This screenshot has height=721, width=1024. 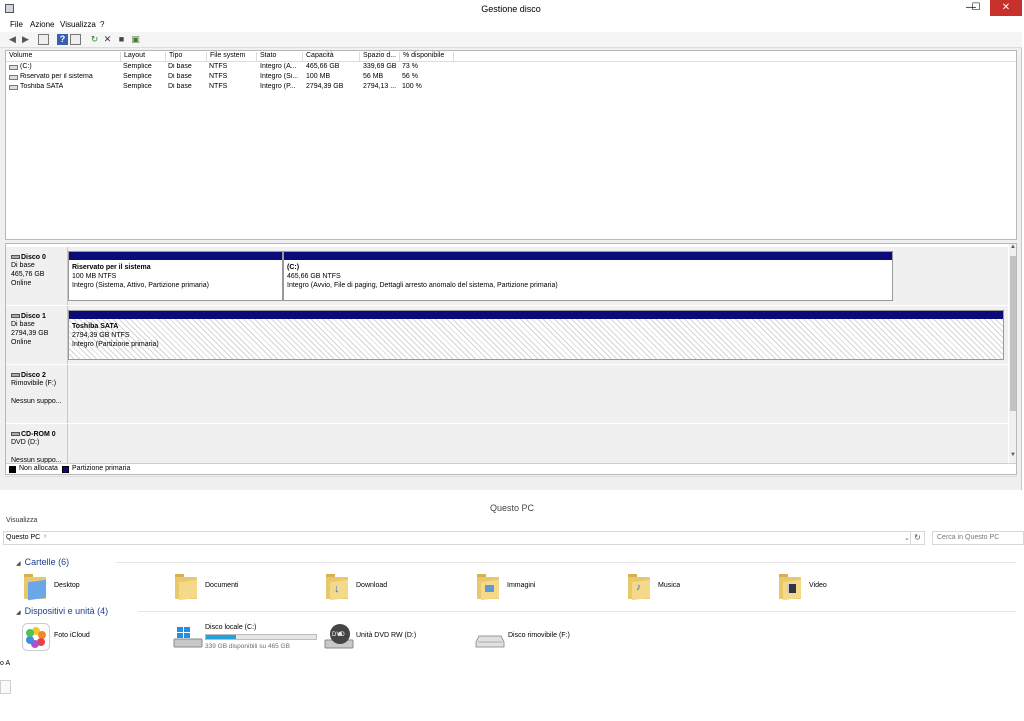 What do you see at coordinates (102, 24) in the screenshot?
I see `menu-help: ?` at bounding box center [102, 24].